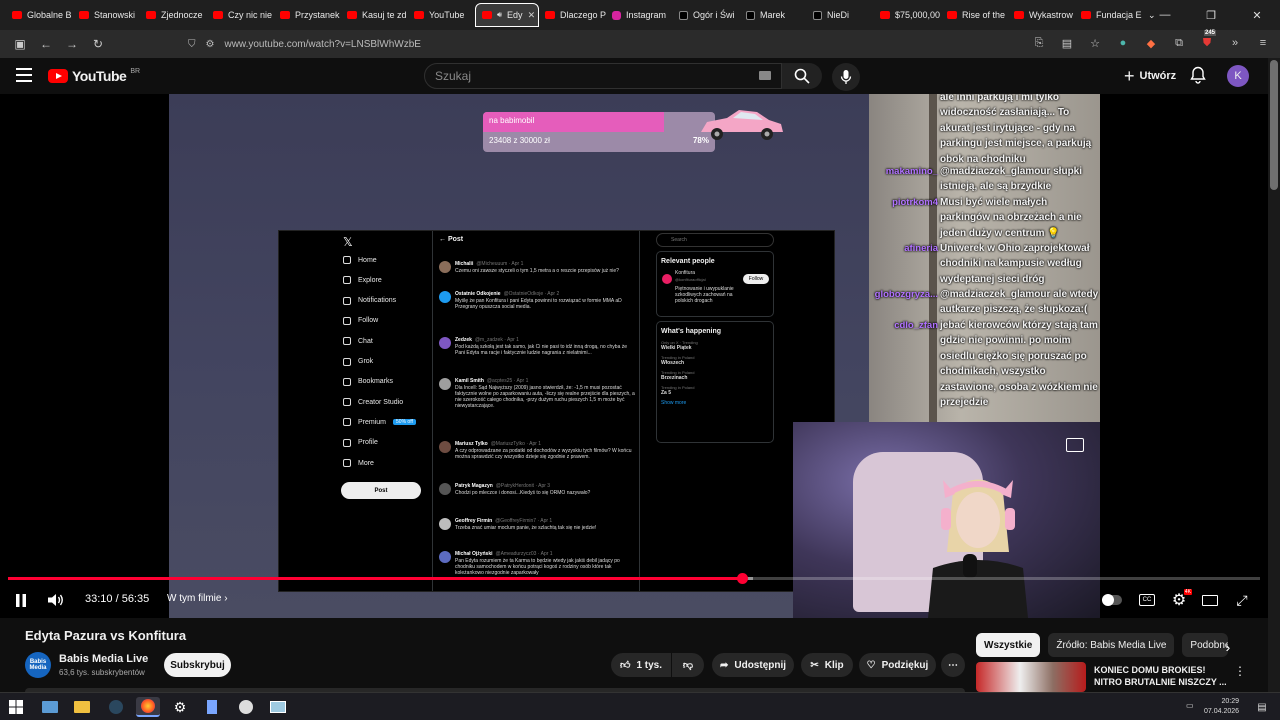 This screenshot has width=1280, height=720. I want to click on windows-start-icon, so click(16, 707).